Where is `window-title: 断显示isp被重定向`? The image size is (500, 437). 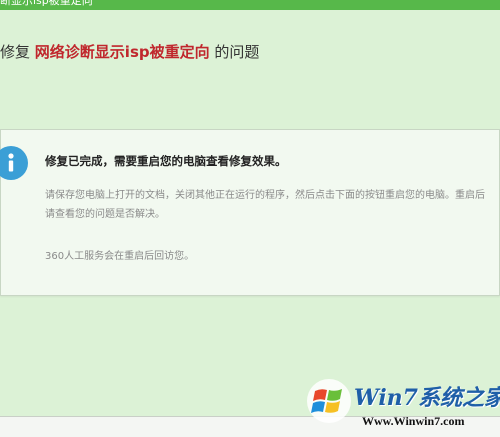 window-title: 断显示isp被重定向 is located at coordinates (46, 3).